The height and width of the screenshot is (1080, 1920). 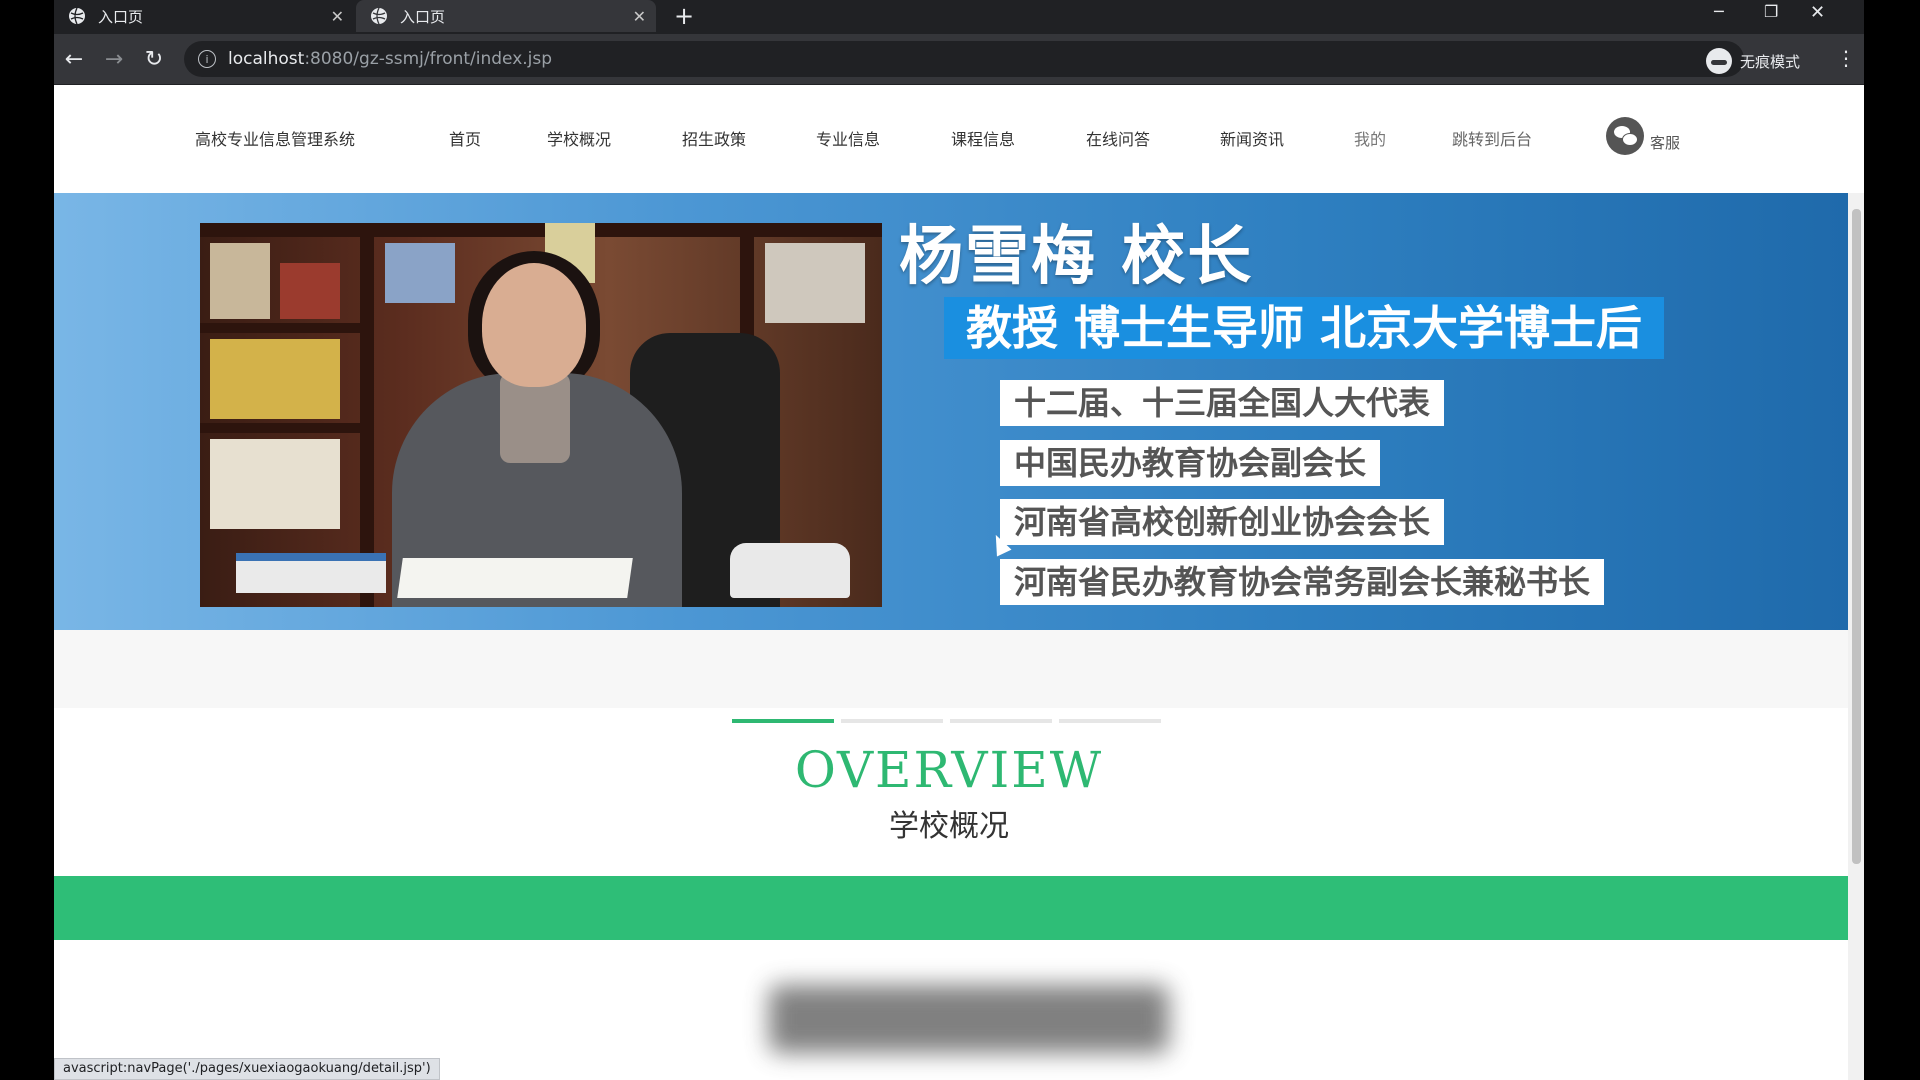 What do you see at coordinates (949, 770) in the screenshot?
I see `section-title-en: OVERVIEW` at bounding box center [949, 770].